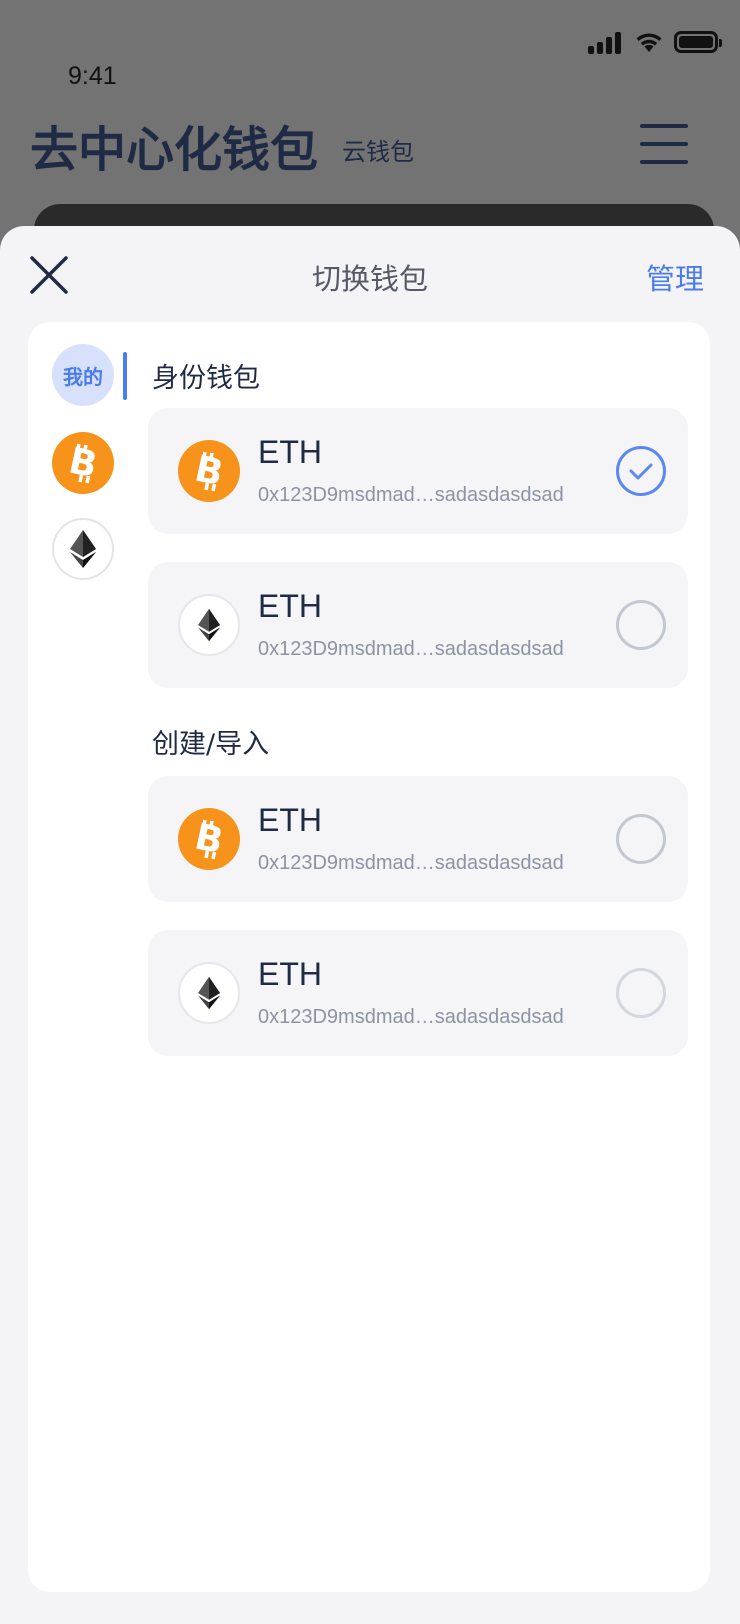  I want to click on section-title-identity: 身份钱包, so click(206, 378).